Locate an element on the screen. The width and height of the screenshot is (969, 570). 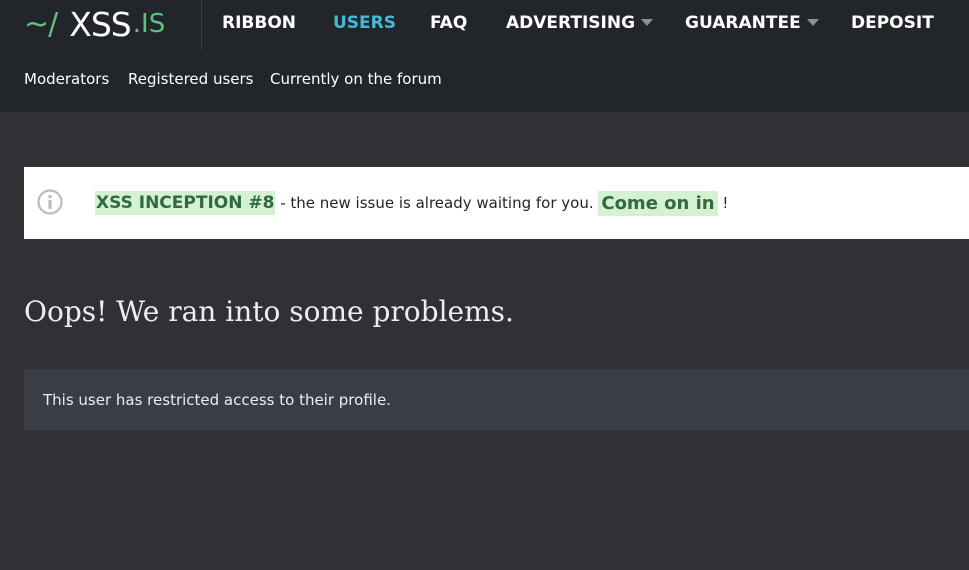
subnav-moderators: Moderators is located at coordinates (66, 79).